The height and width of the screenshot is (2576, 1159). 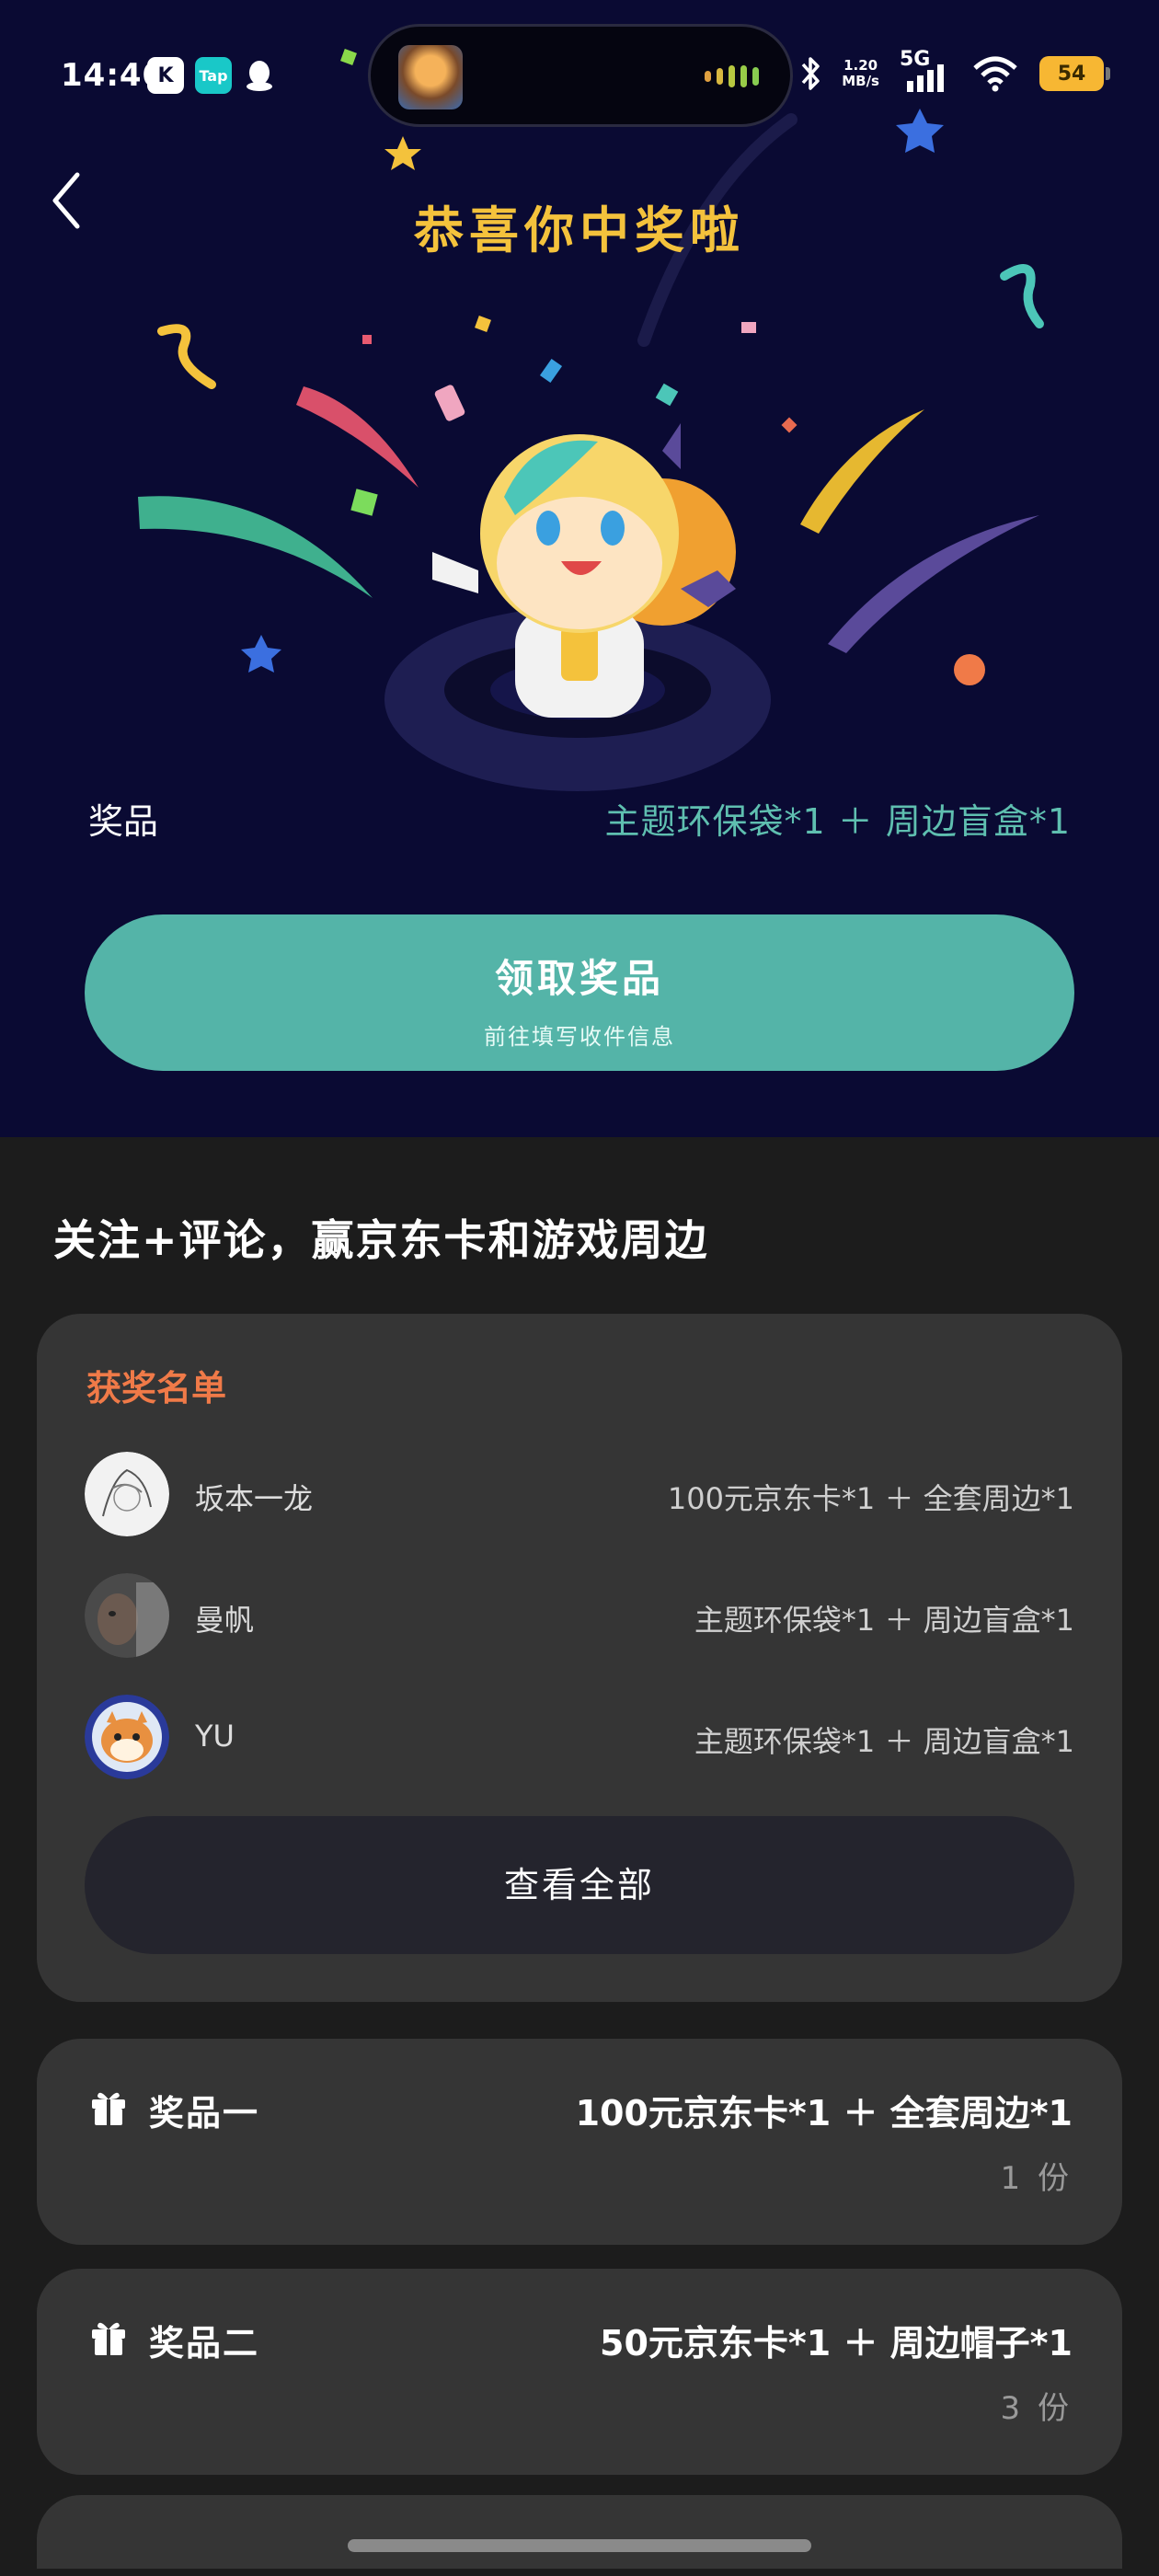 I want to click on prize-quantity: 1 份, so click(x=1036, y=2178).